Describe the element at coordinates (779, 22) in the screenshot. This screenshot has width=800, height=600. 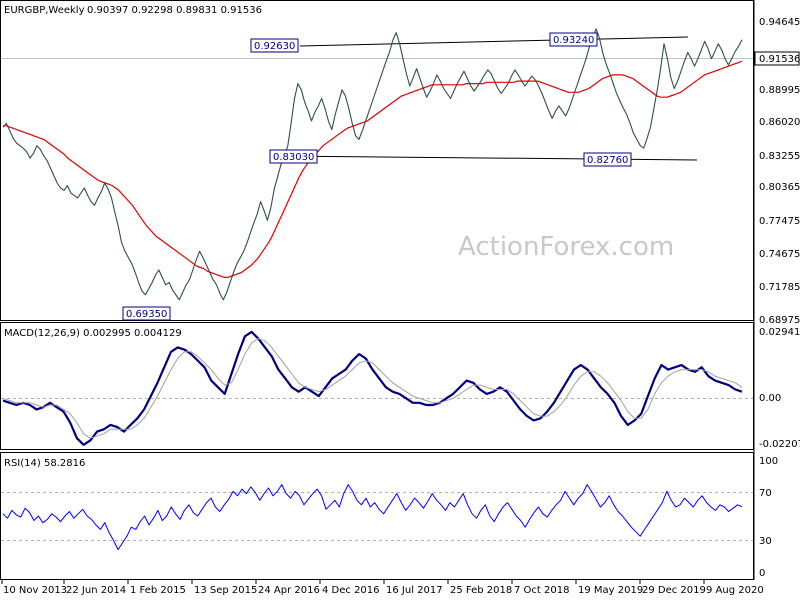
I see `price-y-tick: 0.94645` at that location.